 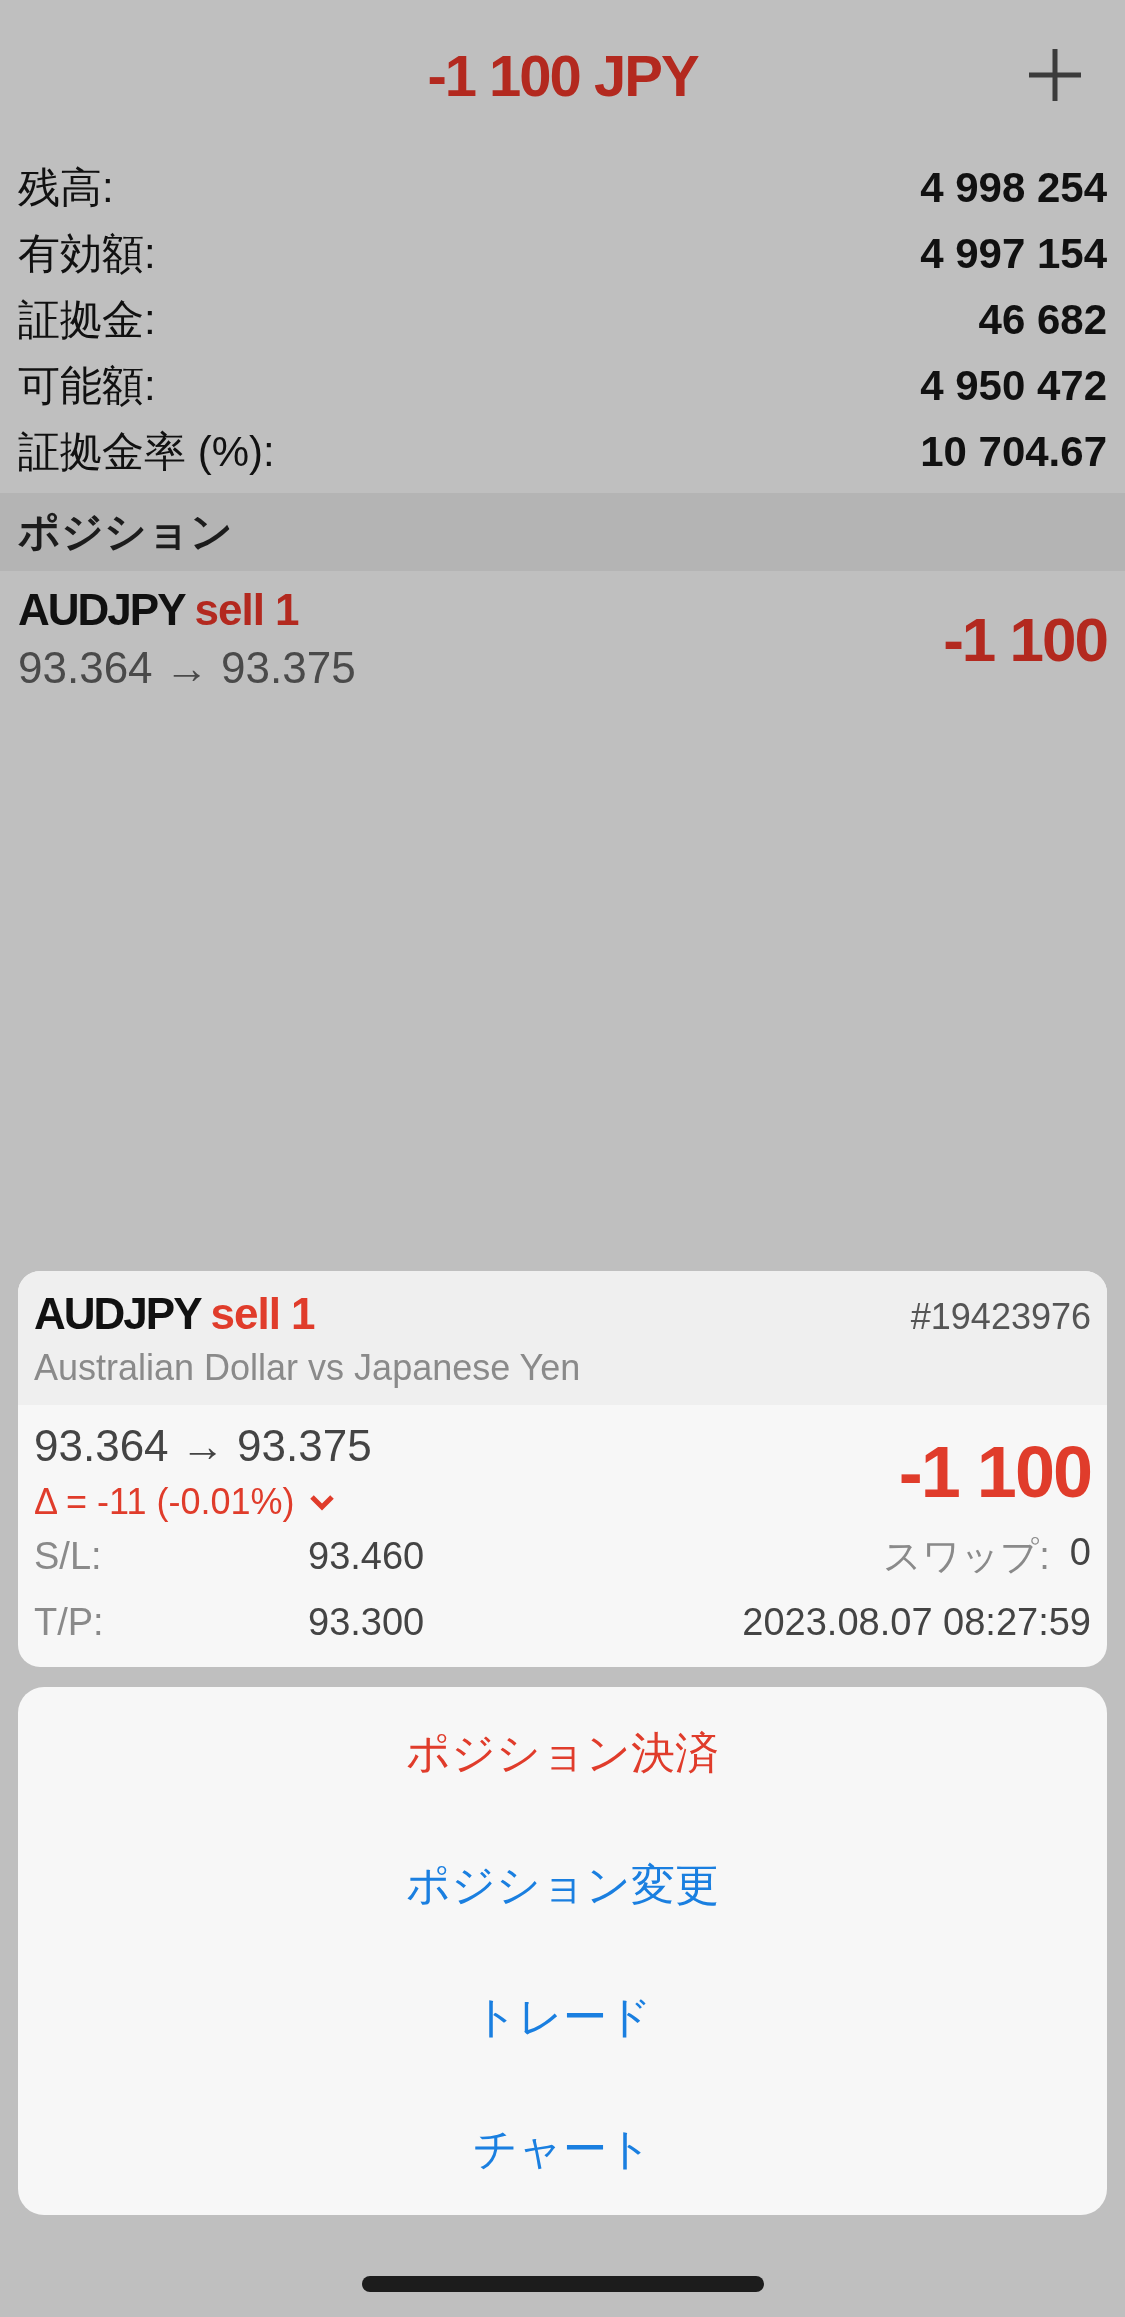 What do you see at coordinates (1013, 254) in the screenshot?
I see `summary-value: 4 997 154` at bounding box center [1013, 254].